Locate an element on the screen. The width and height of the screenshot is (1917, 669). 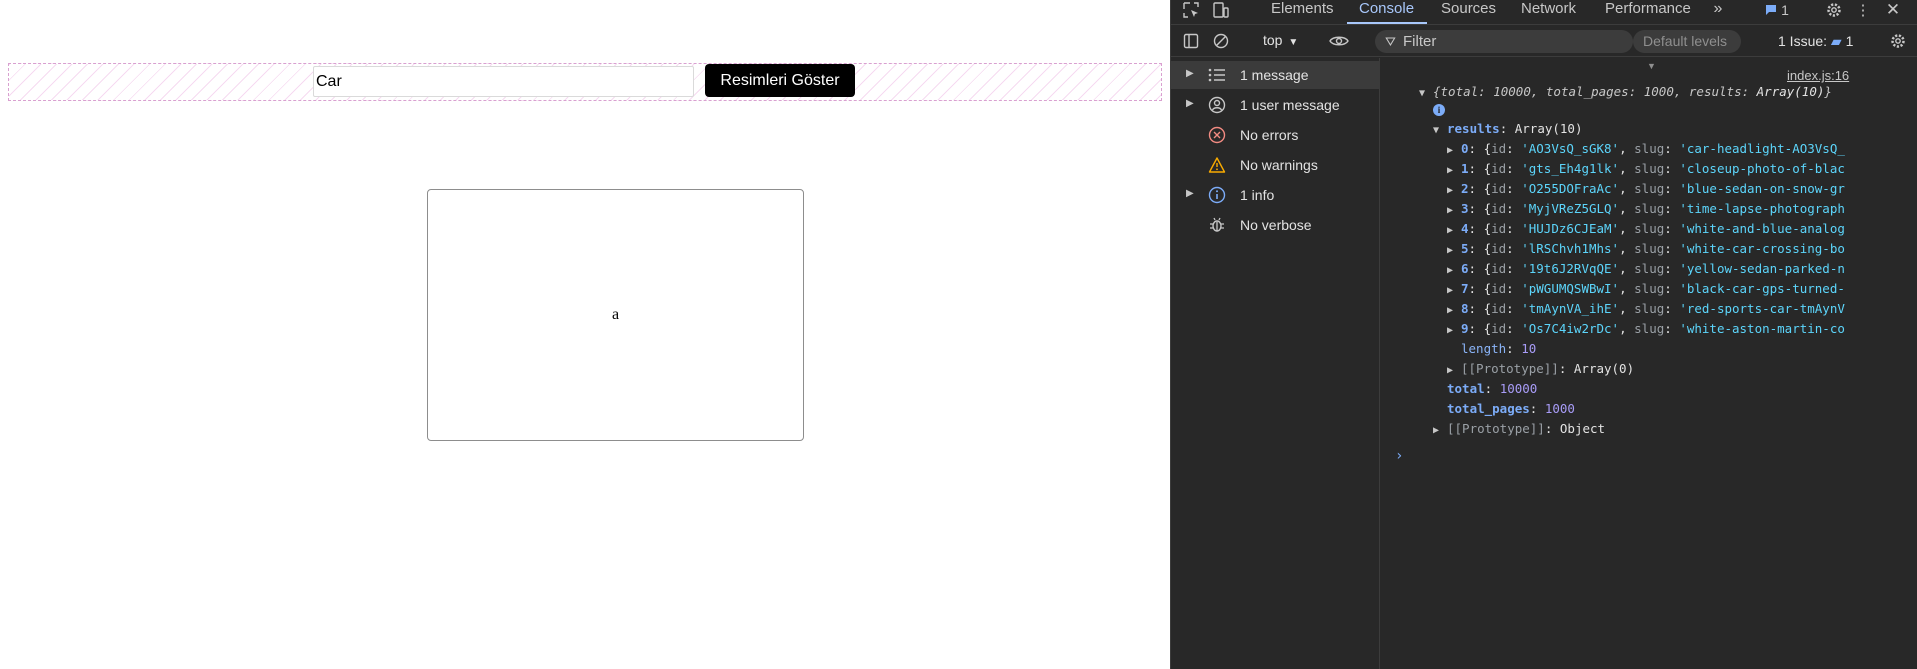
summary-results: Array(10) is located at coordinates (1790, 91).